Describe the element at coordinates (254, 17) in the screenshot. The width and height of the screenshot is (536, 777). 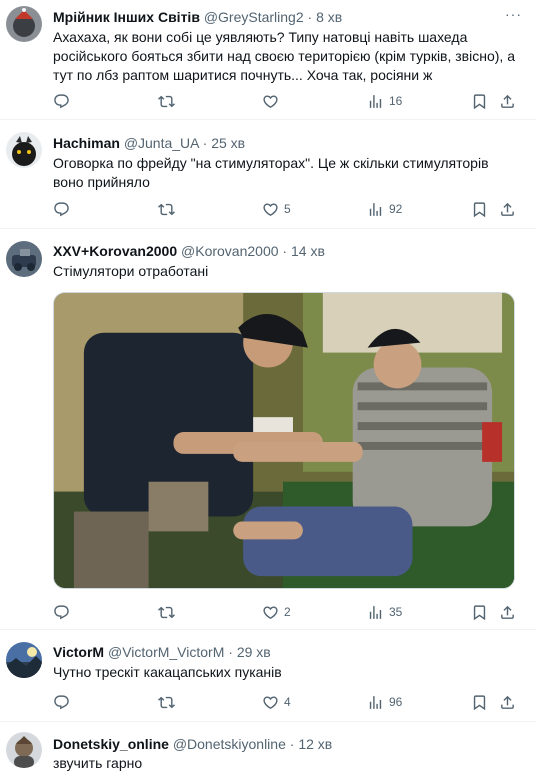
I see `user-handle: @GreyStarling2` at that location.